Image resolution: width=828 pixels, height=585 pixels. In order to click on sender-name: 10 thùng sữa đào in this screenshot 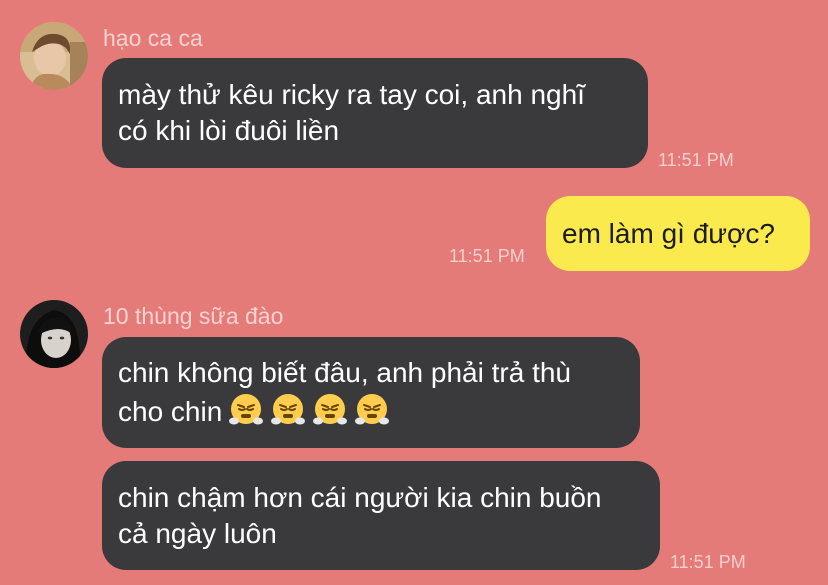, I will do `click(193, 316)`.